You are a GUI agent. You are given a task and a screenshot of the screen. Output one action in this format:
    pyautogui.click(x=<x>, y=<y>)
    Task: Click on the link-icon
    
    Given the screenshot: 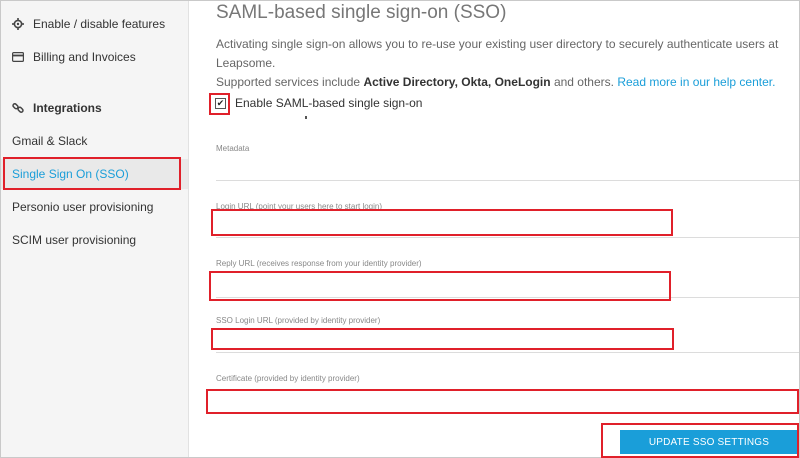 What is the action you would take?
    pyautogui.click(x=18, y=108)
    